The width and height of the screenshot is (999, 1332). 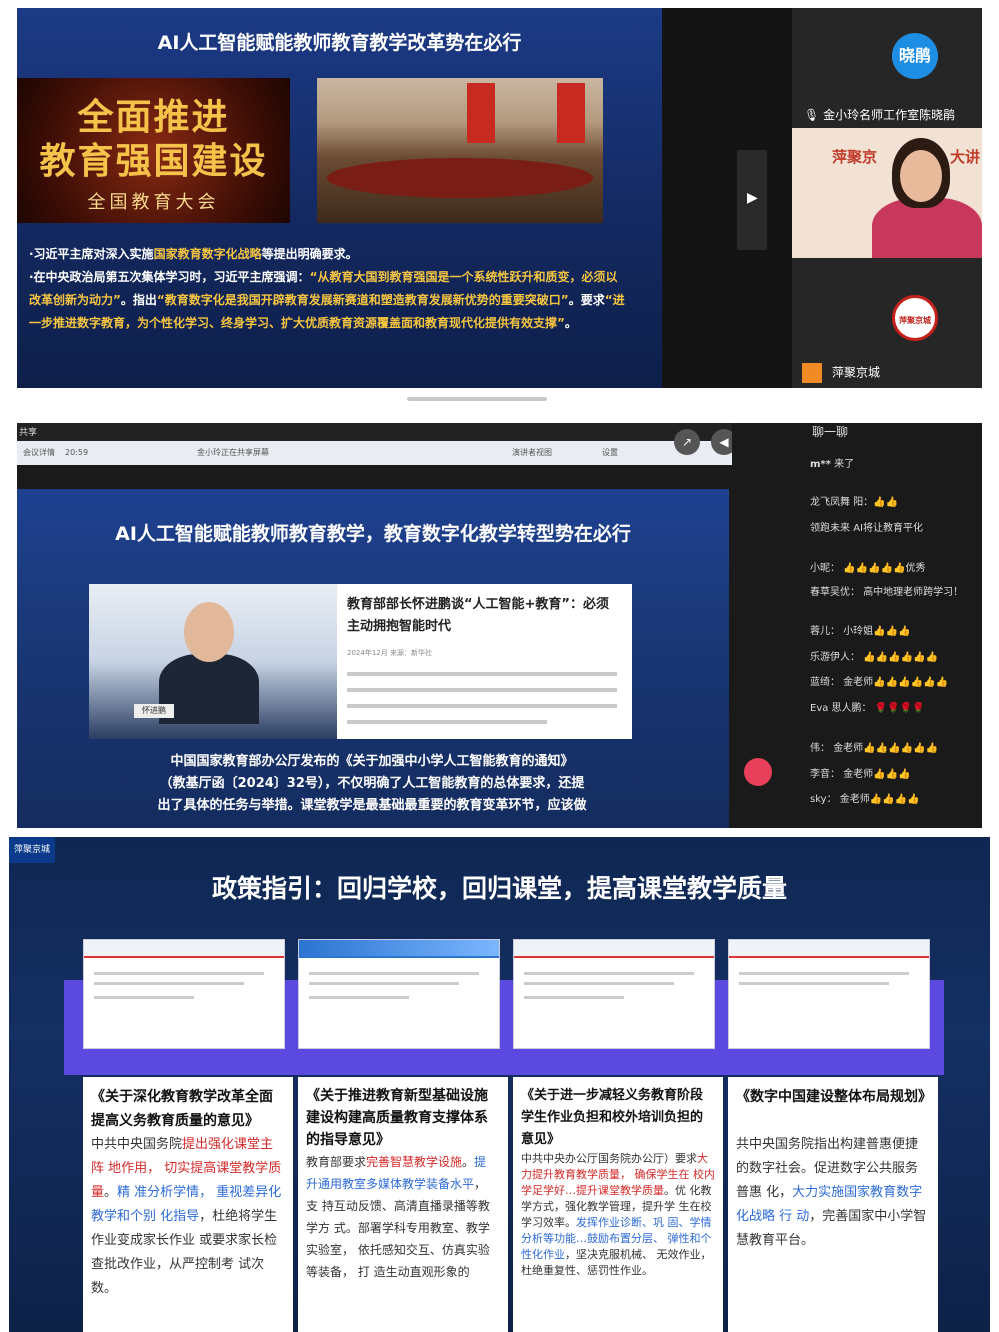 I want to click on chat-message: 小昵： 👍👍👍👍👍优秀, so click(x=868, y=568).